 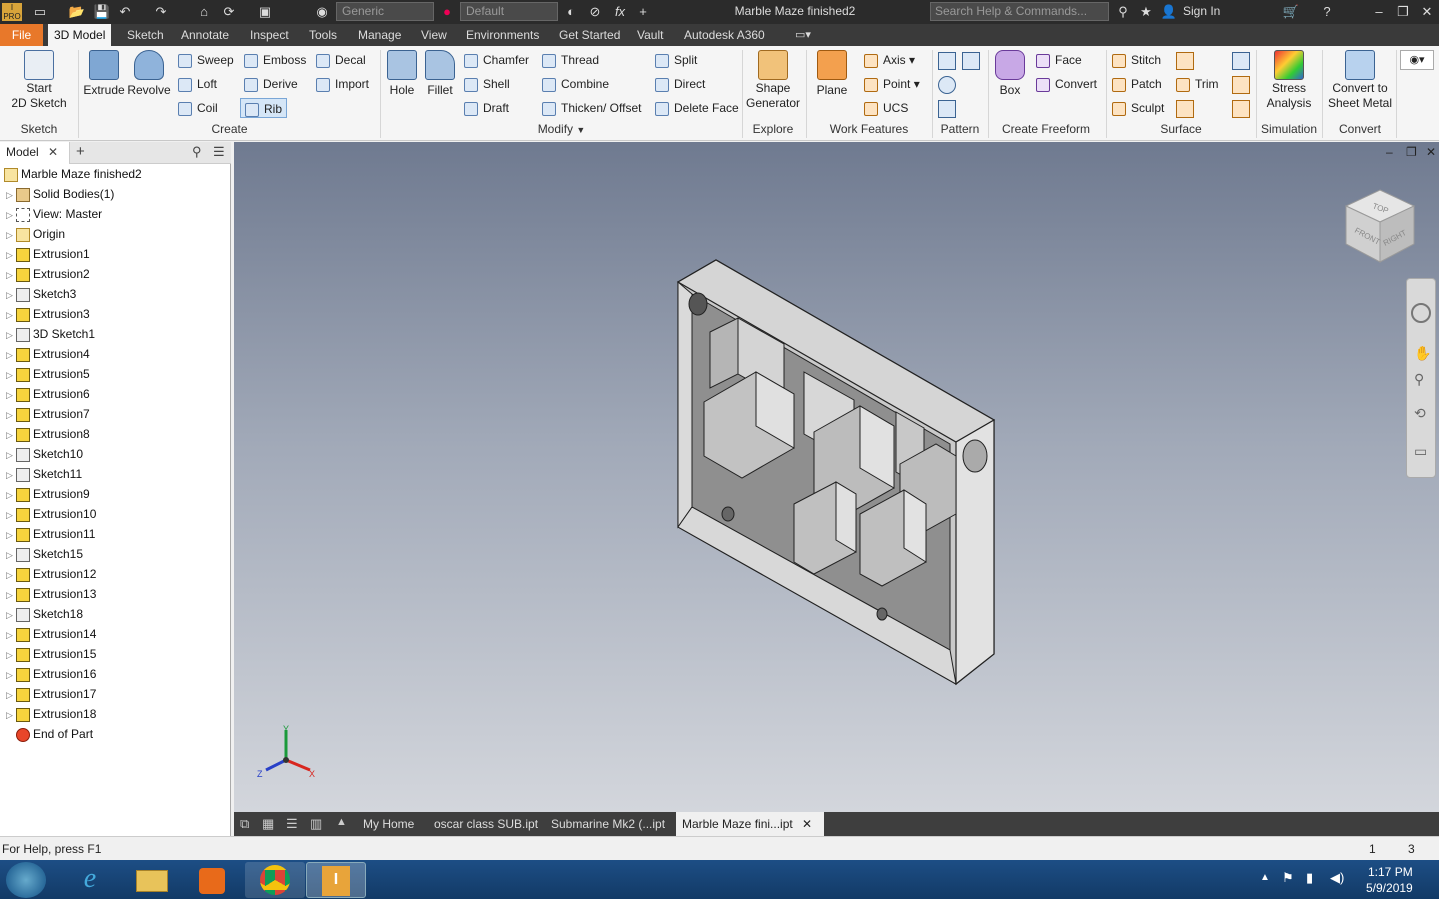 What do you see at coordinates (1137, 84) in the screenshot?
I see `patch-button: Patch` at bounding box center [1137, 84].